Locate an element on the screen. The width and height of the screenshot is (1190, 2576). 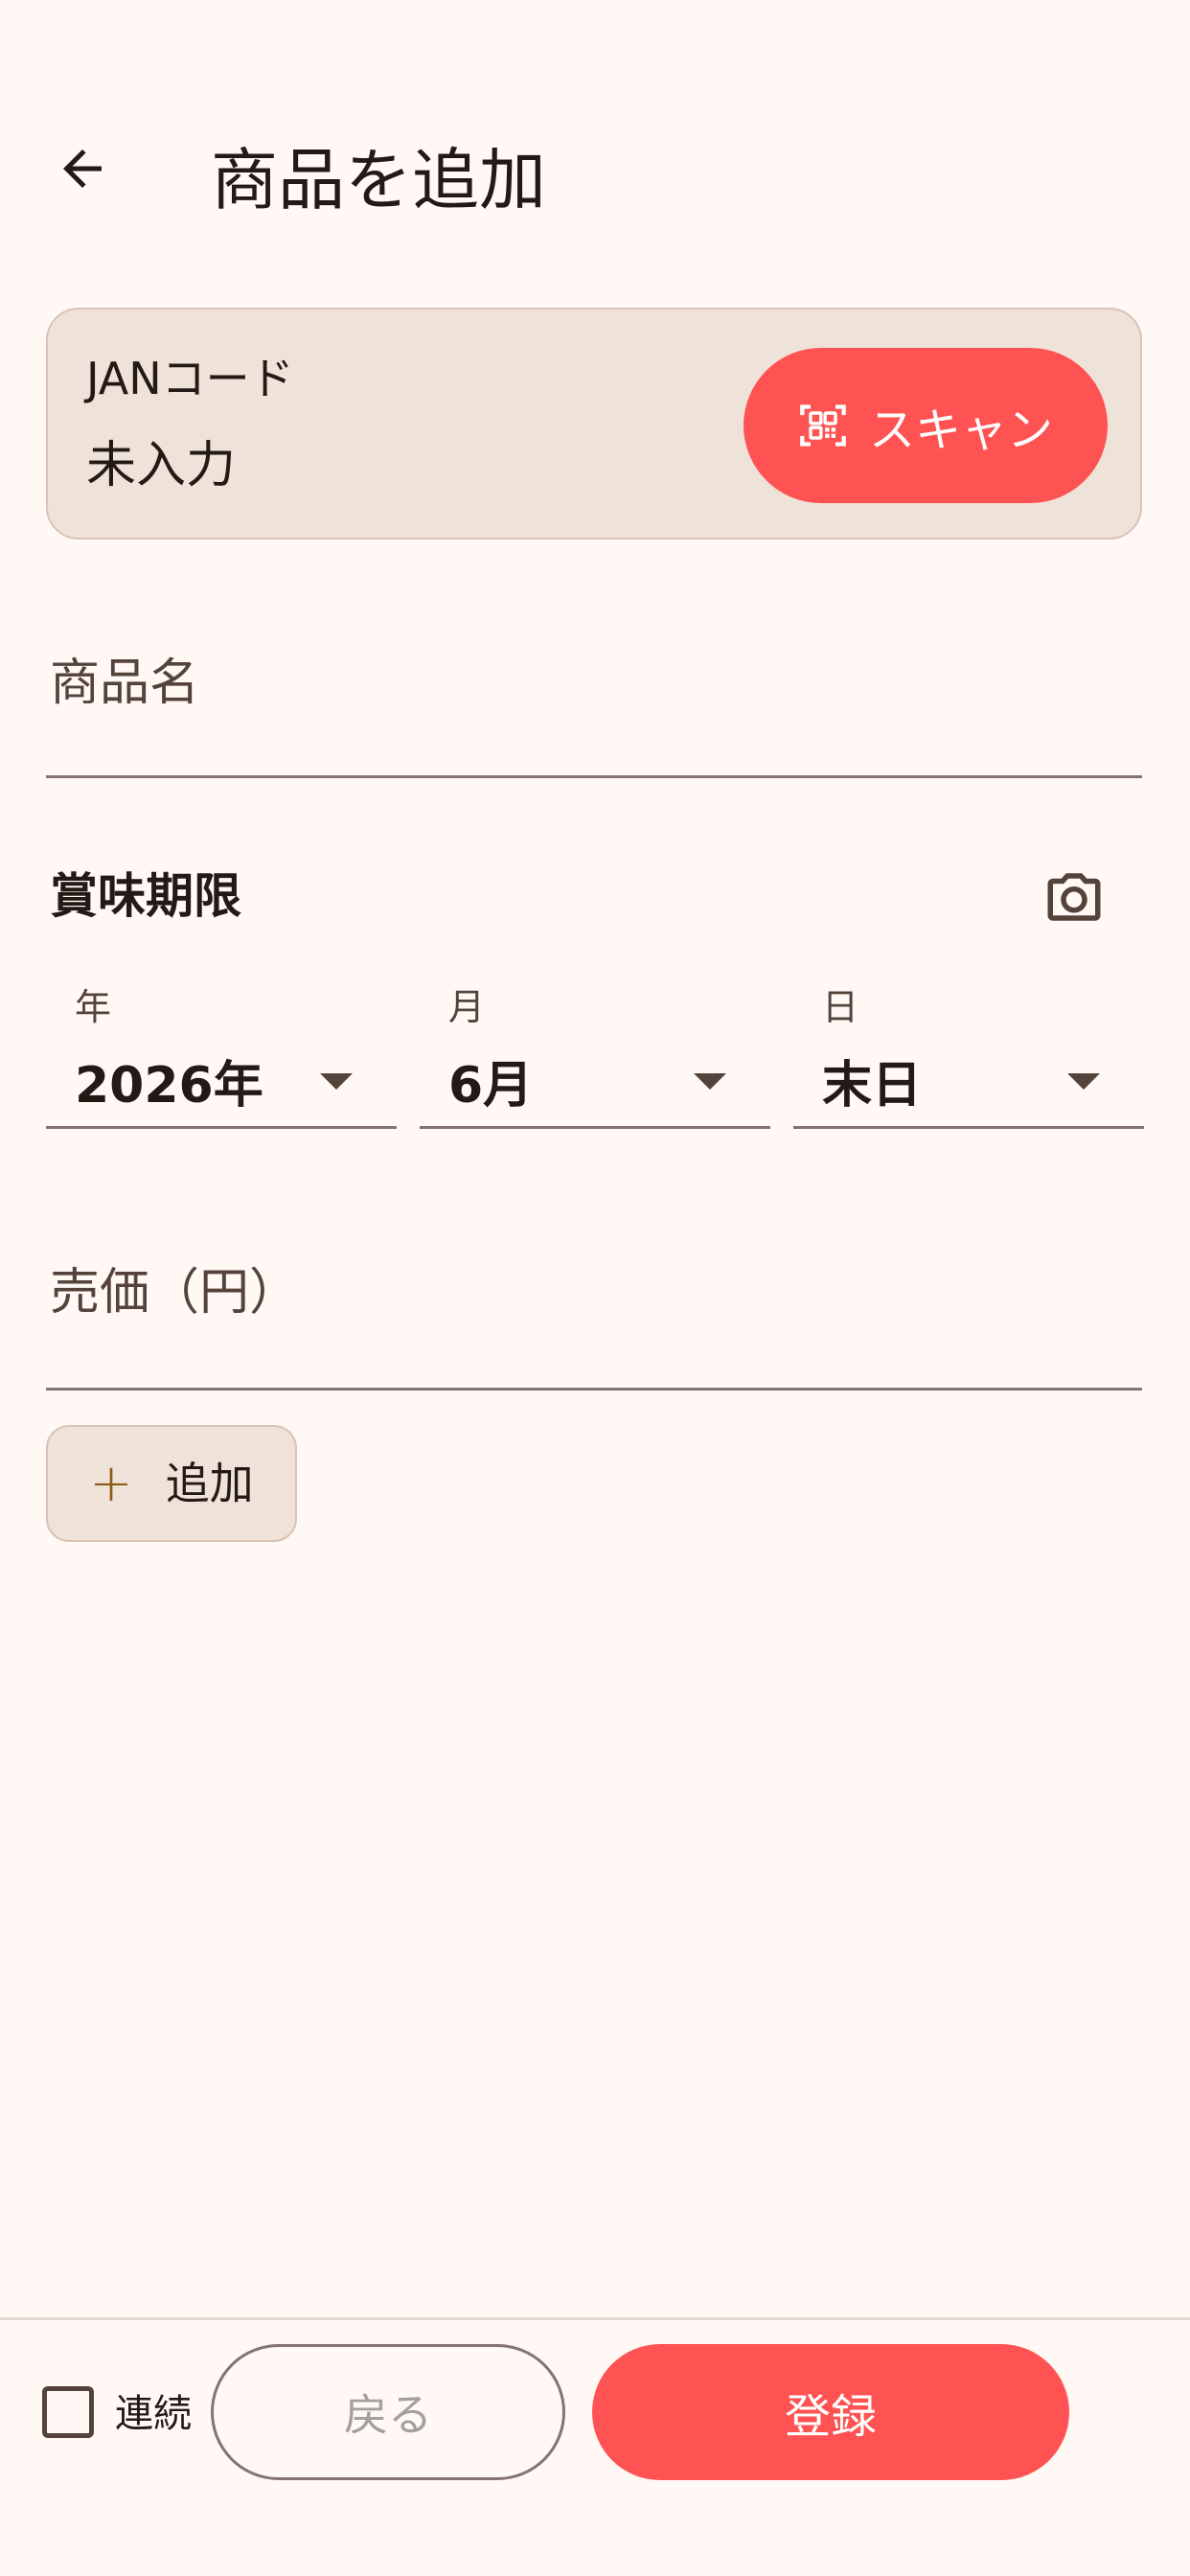
month-underline is located at coordinates (595, 1127).